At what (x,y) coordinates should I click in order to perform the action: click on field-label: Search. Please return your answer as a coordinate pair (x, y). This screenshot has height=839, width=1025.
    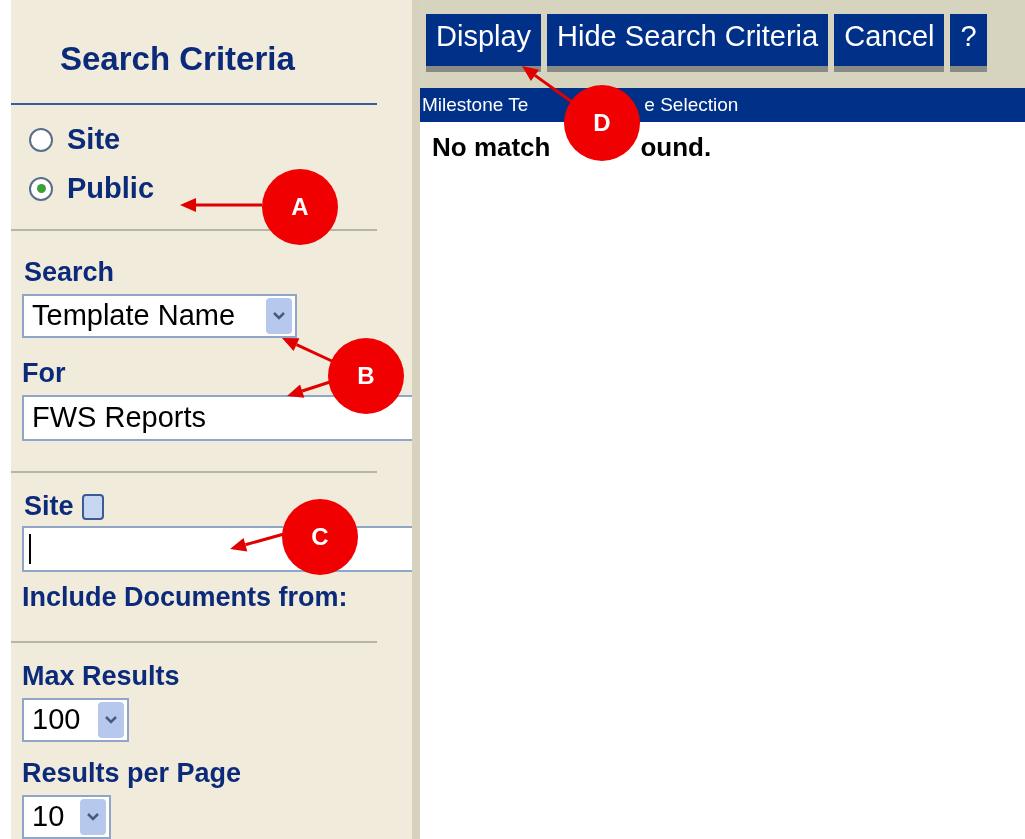
    Looking at the image, I should click on (69, 272).